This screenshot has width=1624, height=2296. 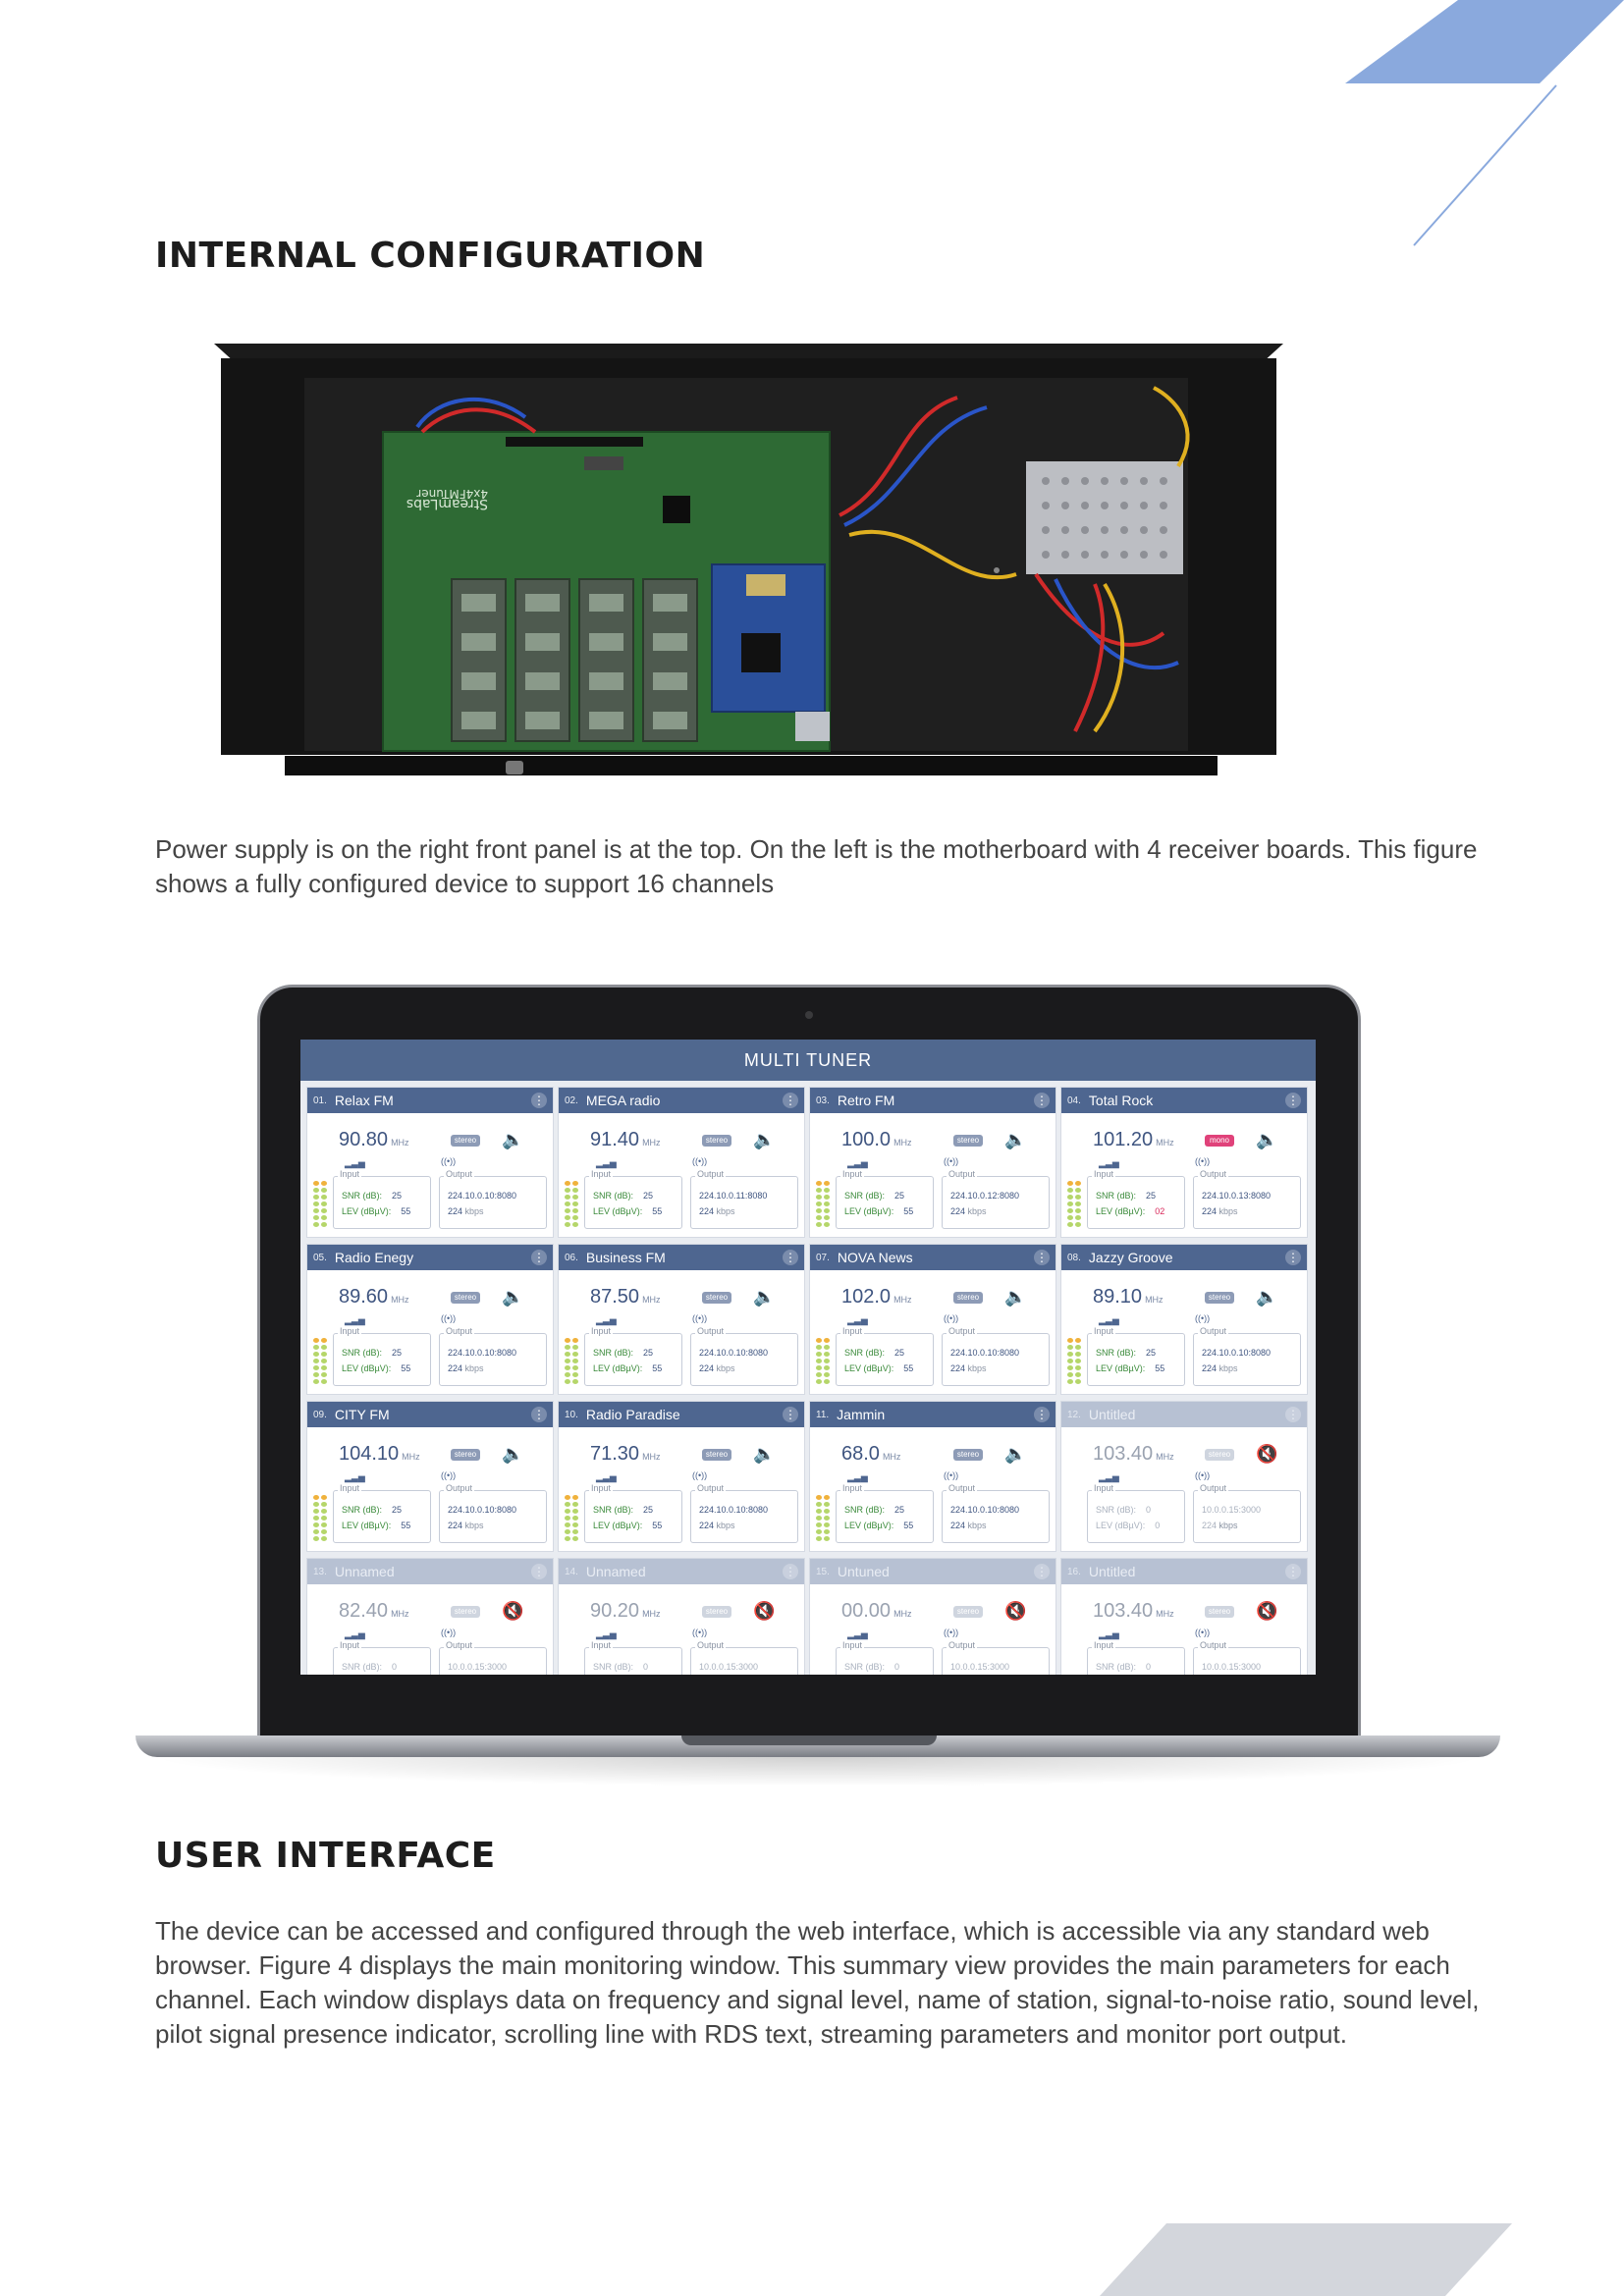 I want to click on output-address: 224.10.0.10:8080, so click(x=482, y=1196).